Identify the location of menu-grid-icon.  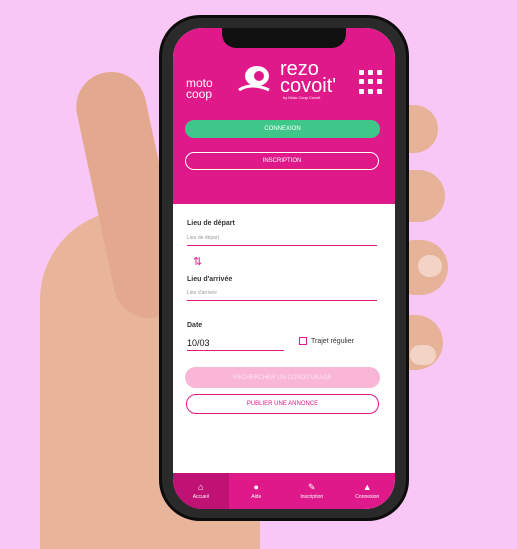
(371, 82).